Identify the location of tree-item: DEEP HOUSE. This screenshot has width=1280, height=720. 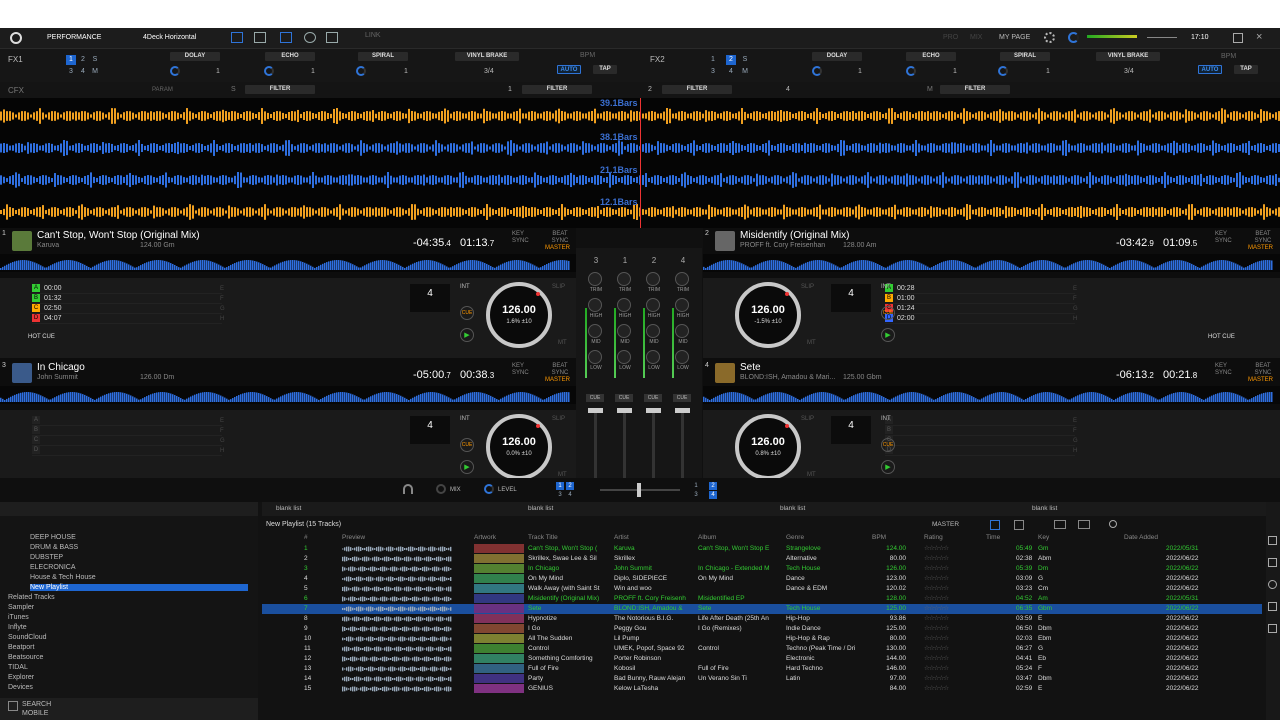
(53, 537).